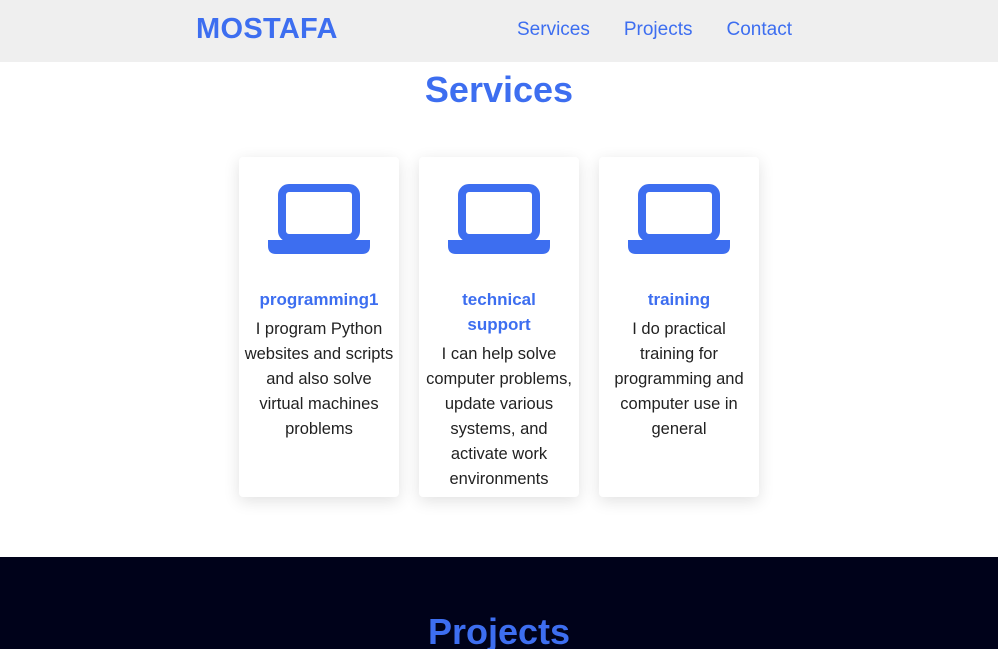 This screenshot has height=649, width=998. What do you see at coordinates (499, 31) in the screenshot?
I see `navbar: MOSTAFA Services Projects Contact` at bounding box center [499, 31].